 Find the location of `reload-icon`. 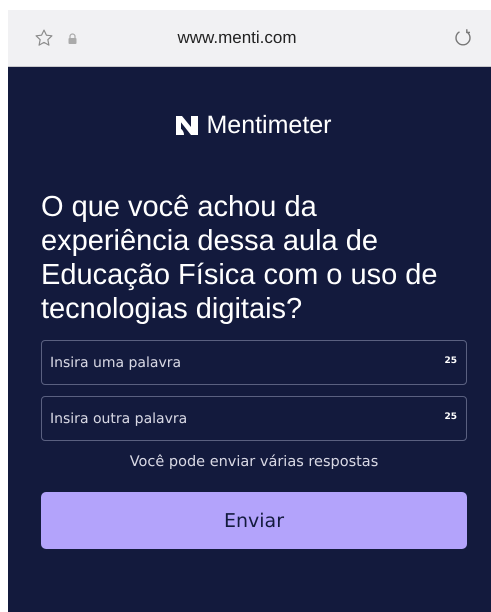

reload-icon is located at coordinates (463, 38).